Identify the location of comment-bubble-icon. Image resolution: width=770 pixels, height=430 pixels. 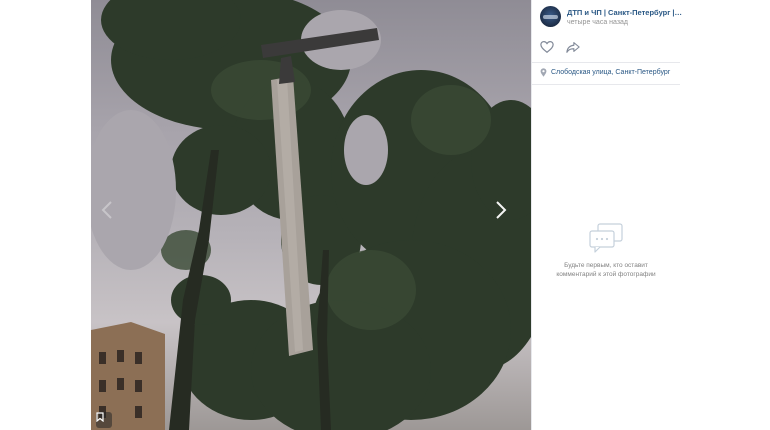
(606, 238).